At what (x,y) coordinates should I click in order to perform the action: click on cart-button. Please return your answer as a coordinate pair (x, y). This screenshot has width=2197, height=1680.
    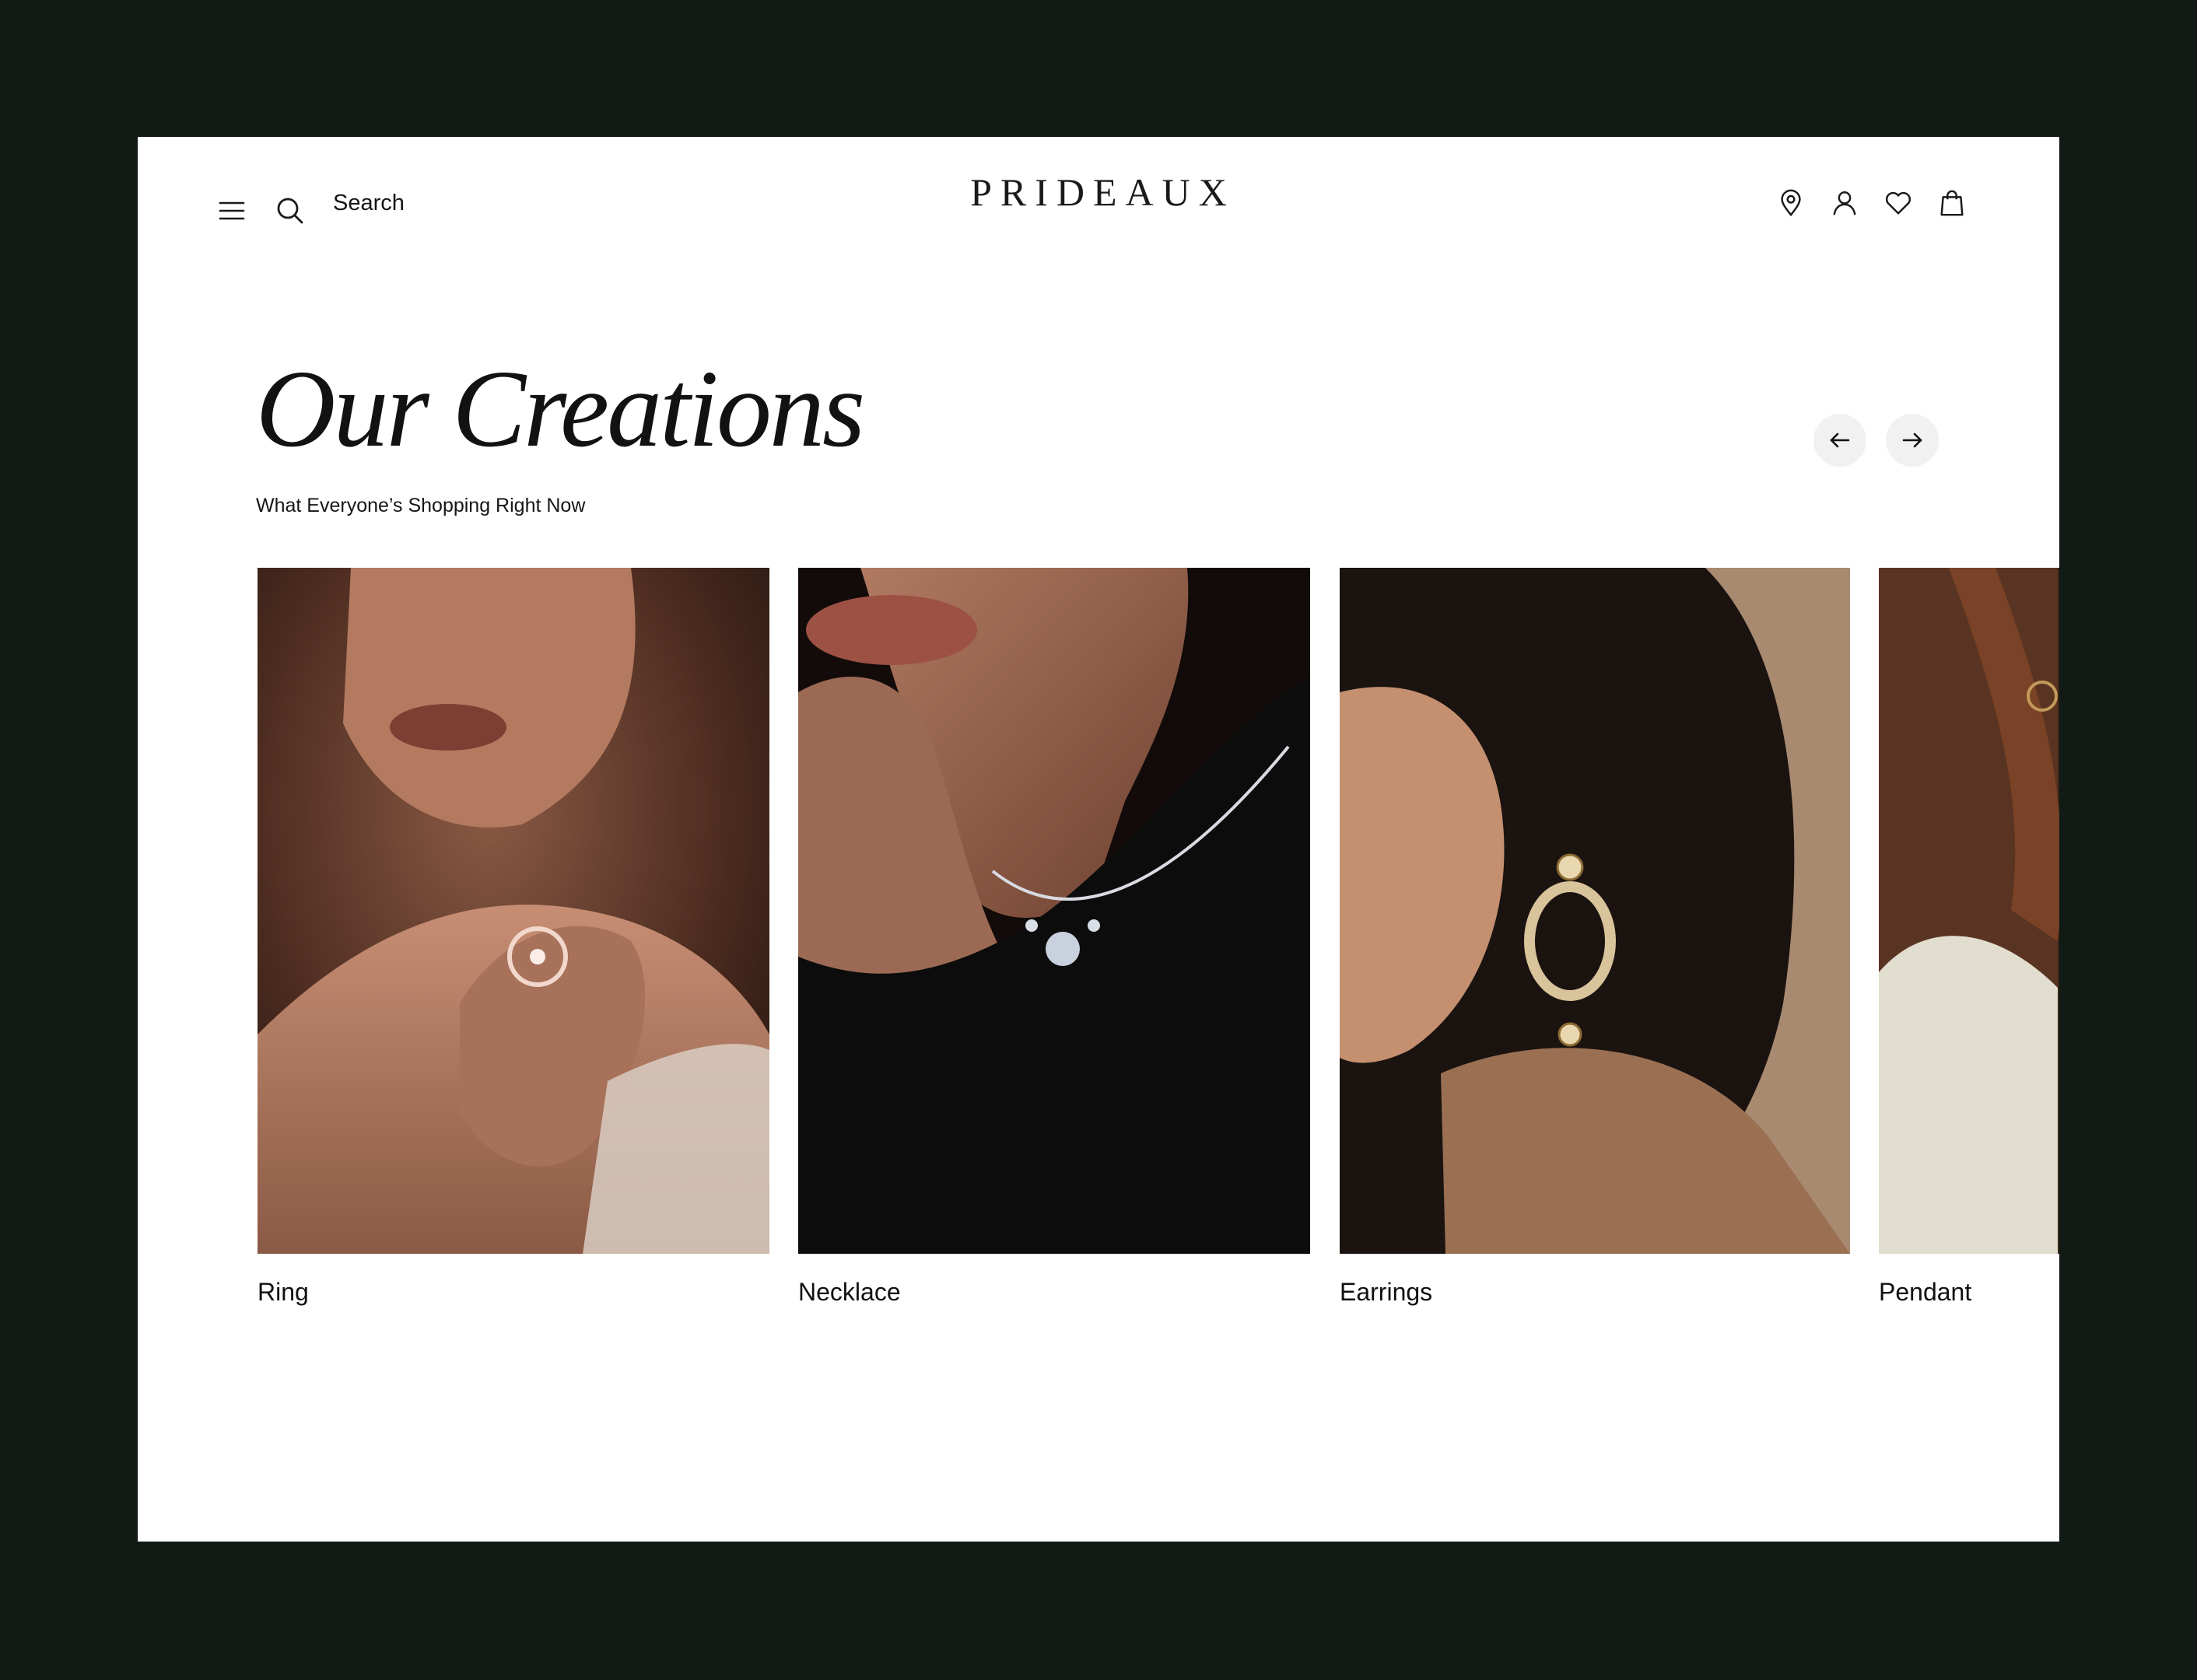
    Looking at the image, I should click on (1952, 203).